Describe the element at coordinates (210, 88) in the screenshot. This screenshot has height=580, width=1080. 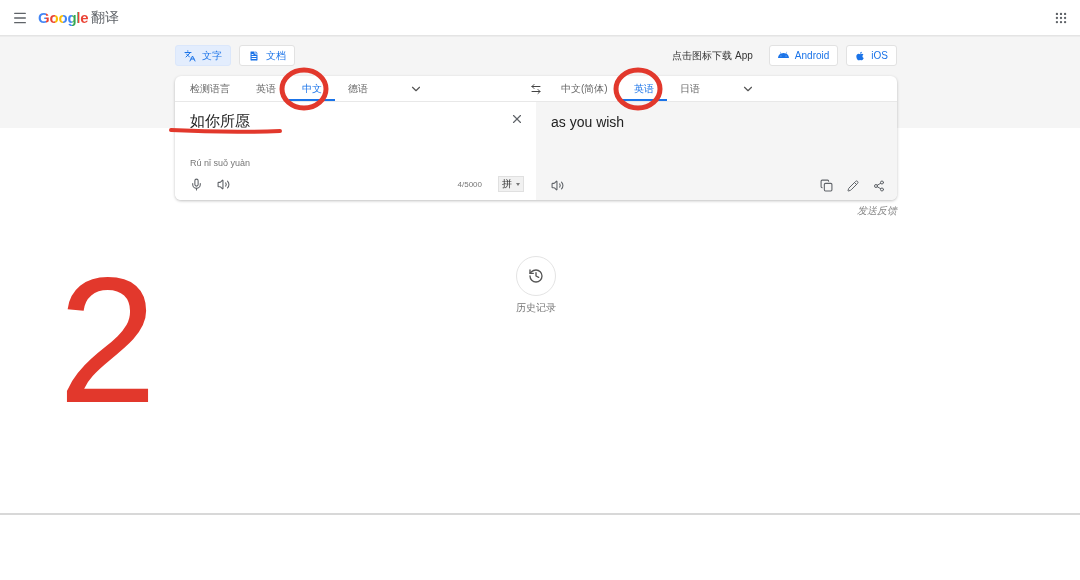
I see `language-tab: 检测语言` at that location.